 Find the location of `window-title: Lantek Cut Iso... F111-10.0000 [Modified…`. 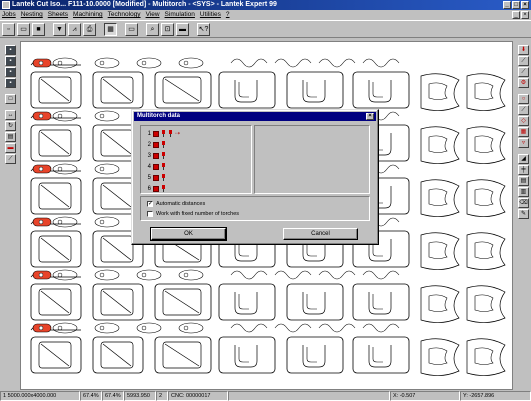

window-title: Lantek Cut Iso... F111-10.0000 [Modified… is located at coordinates (144, 4).